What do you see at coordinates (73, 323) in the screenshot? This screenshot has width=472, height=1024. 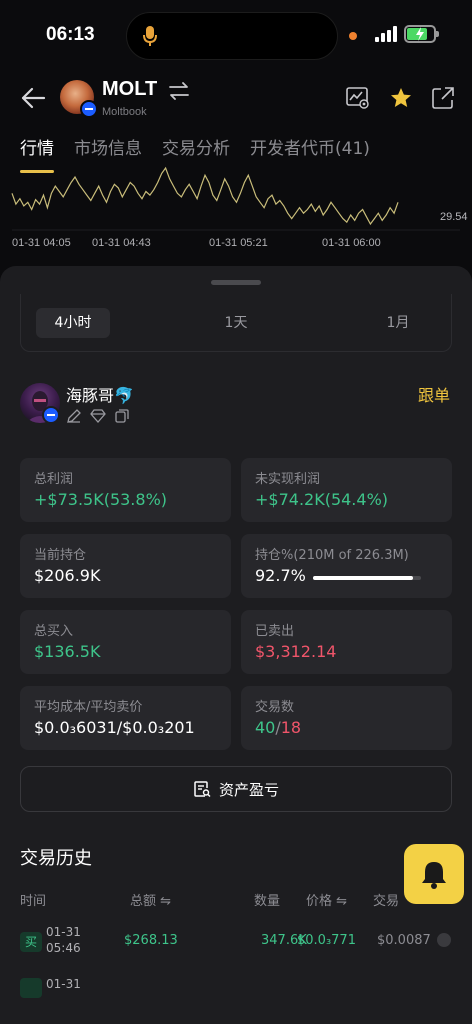 I see `range-4h-button: 4小时` at bounding box center [73, 323].